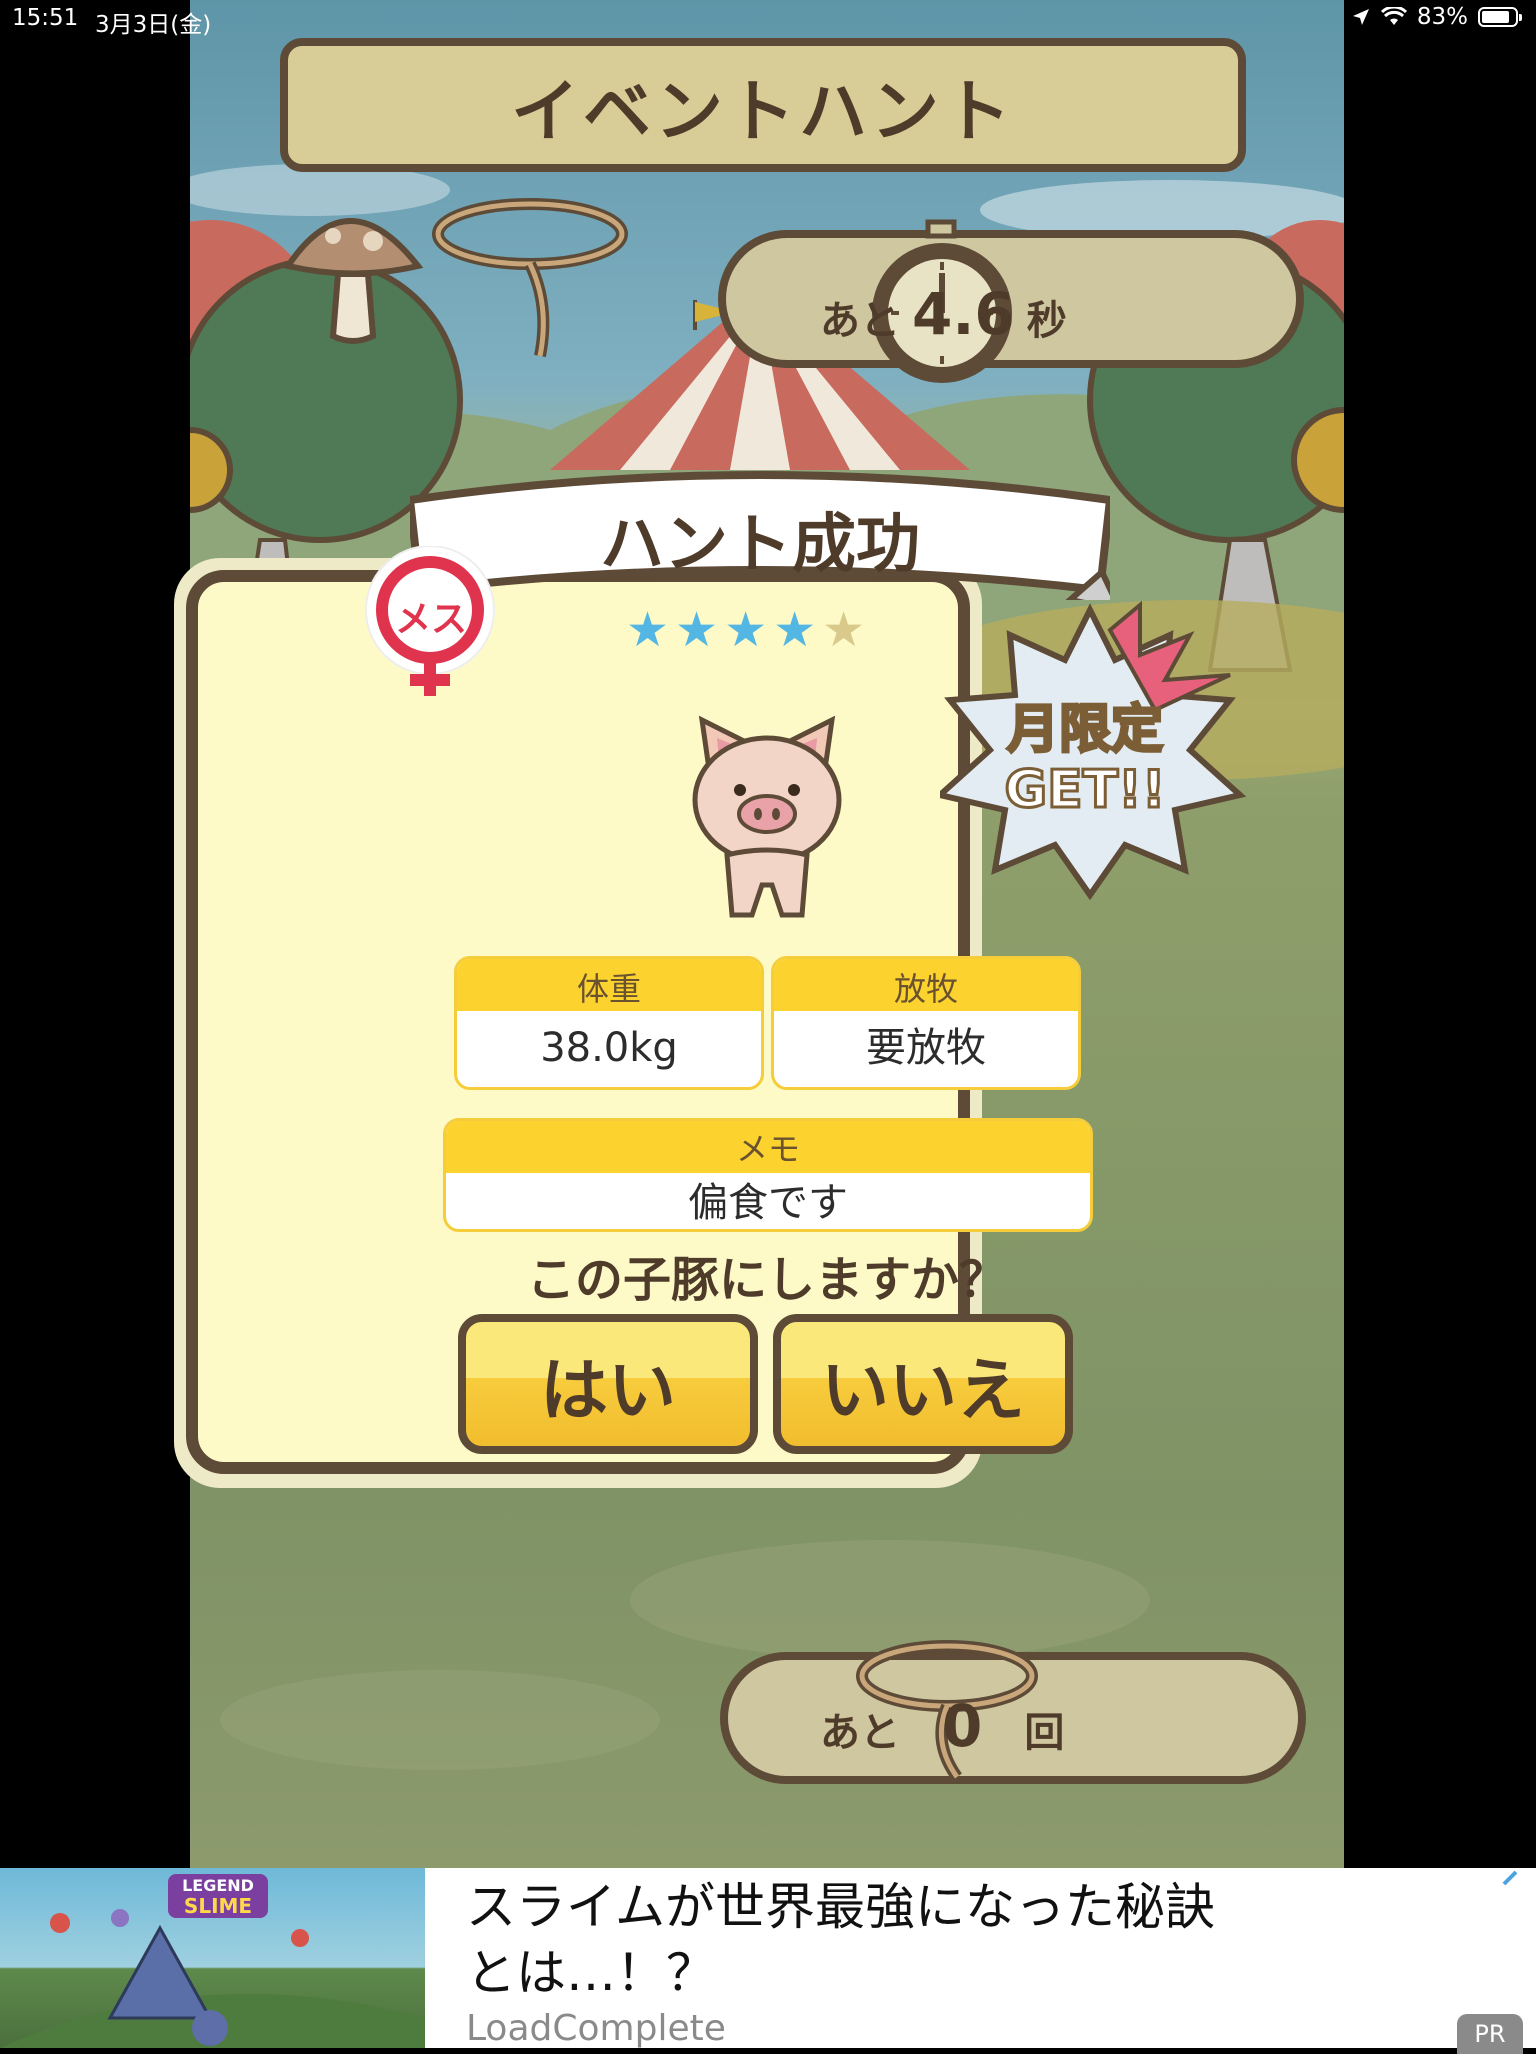 The image size is (1536, 2054). I want to click on result-heading: ハント成功, so click(760, 545).